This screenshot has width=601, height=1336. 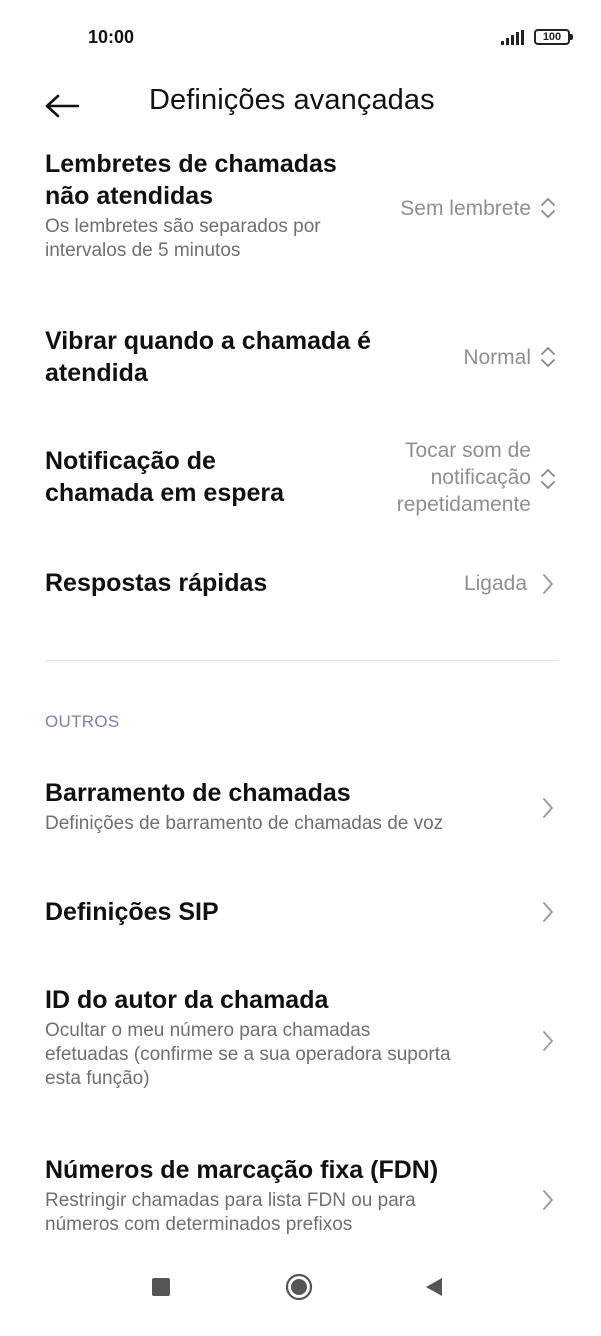 I want to click on battery-level: 100, so click(x=552, y=37).